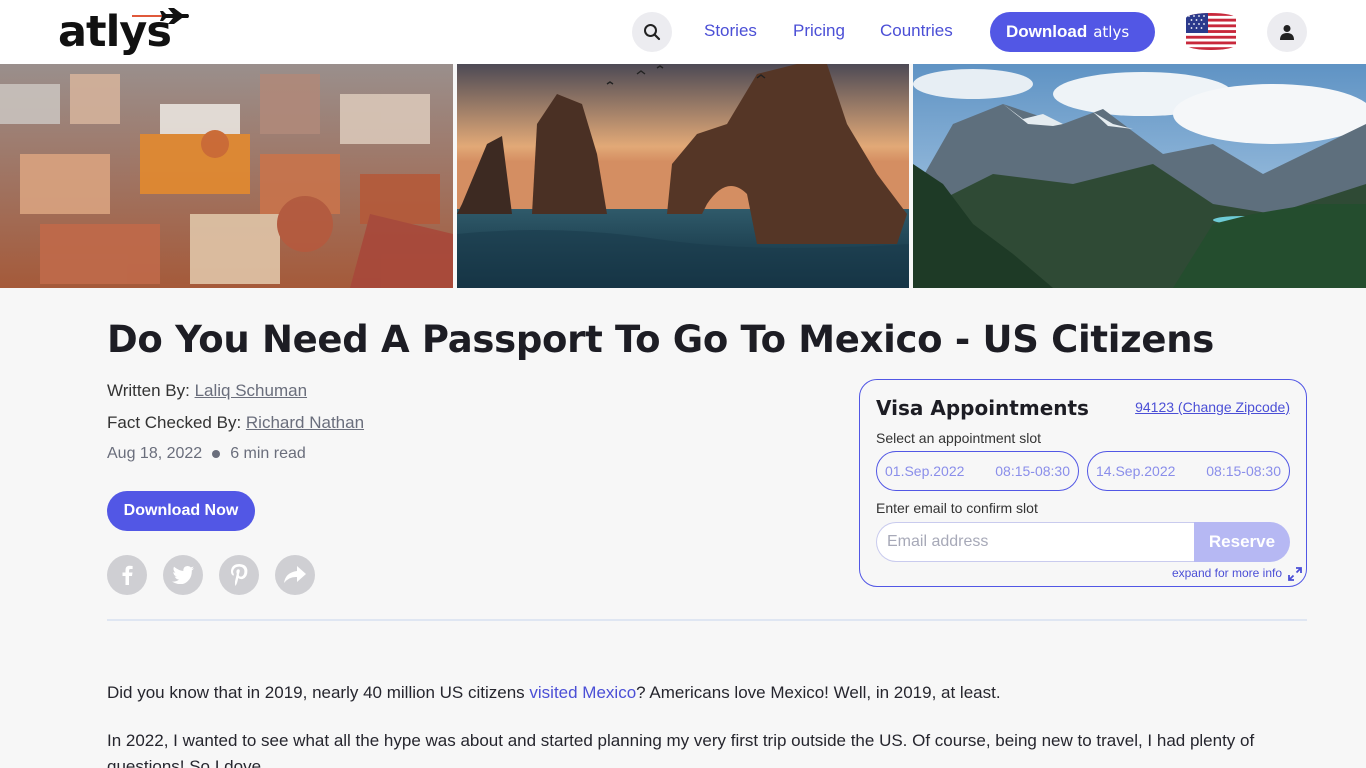  I want to click on date-row: Aug 18, 2022 6 min read, so click(206, 454).